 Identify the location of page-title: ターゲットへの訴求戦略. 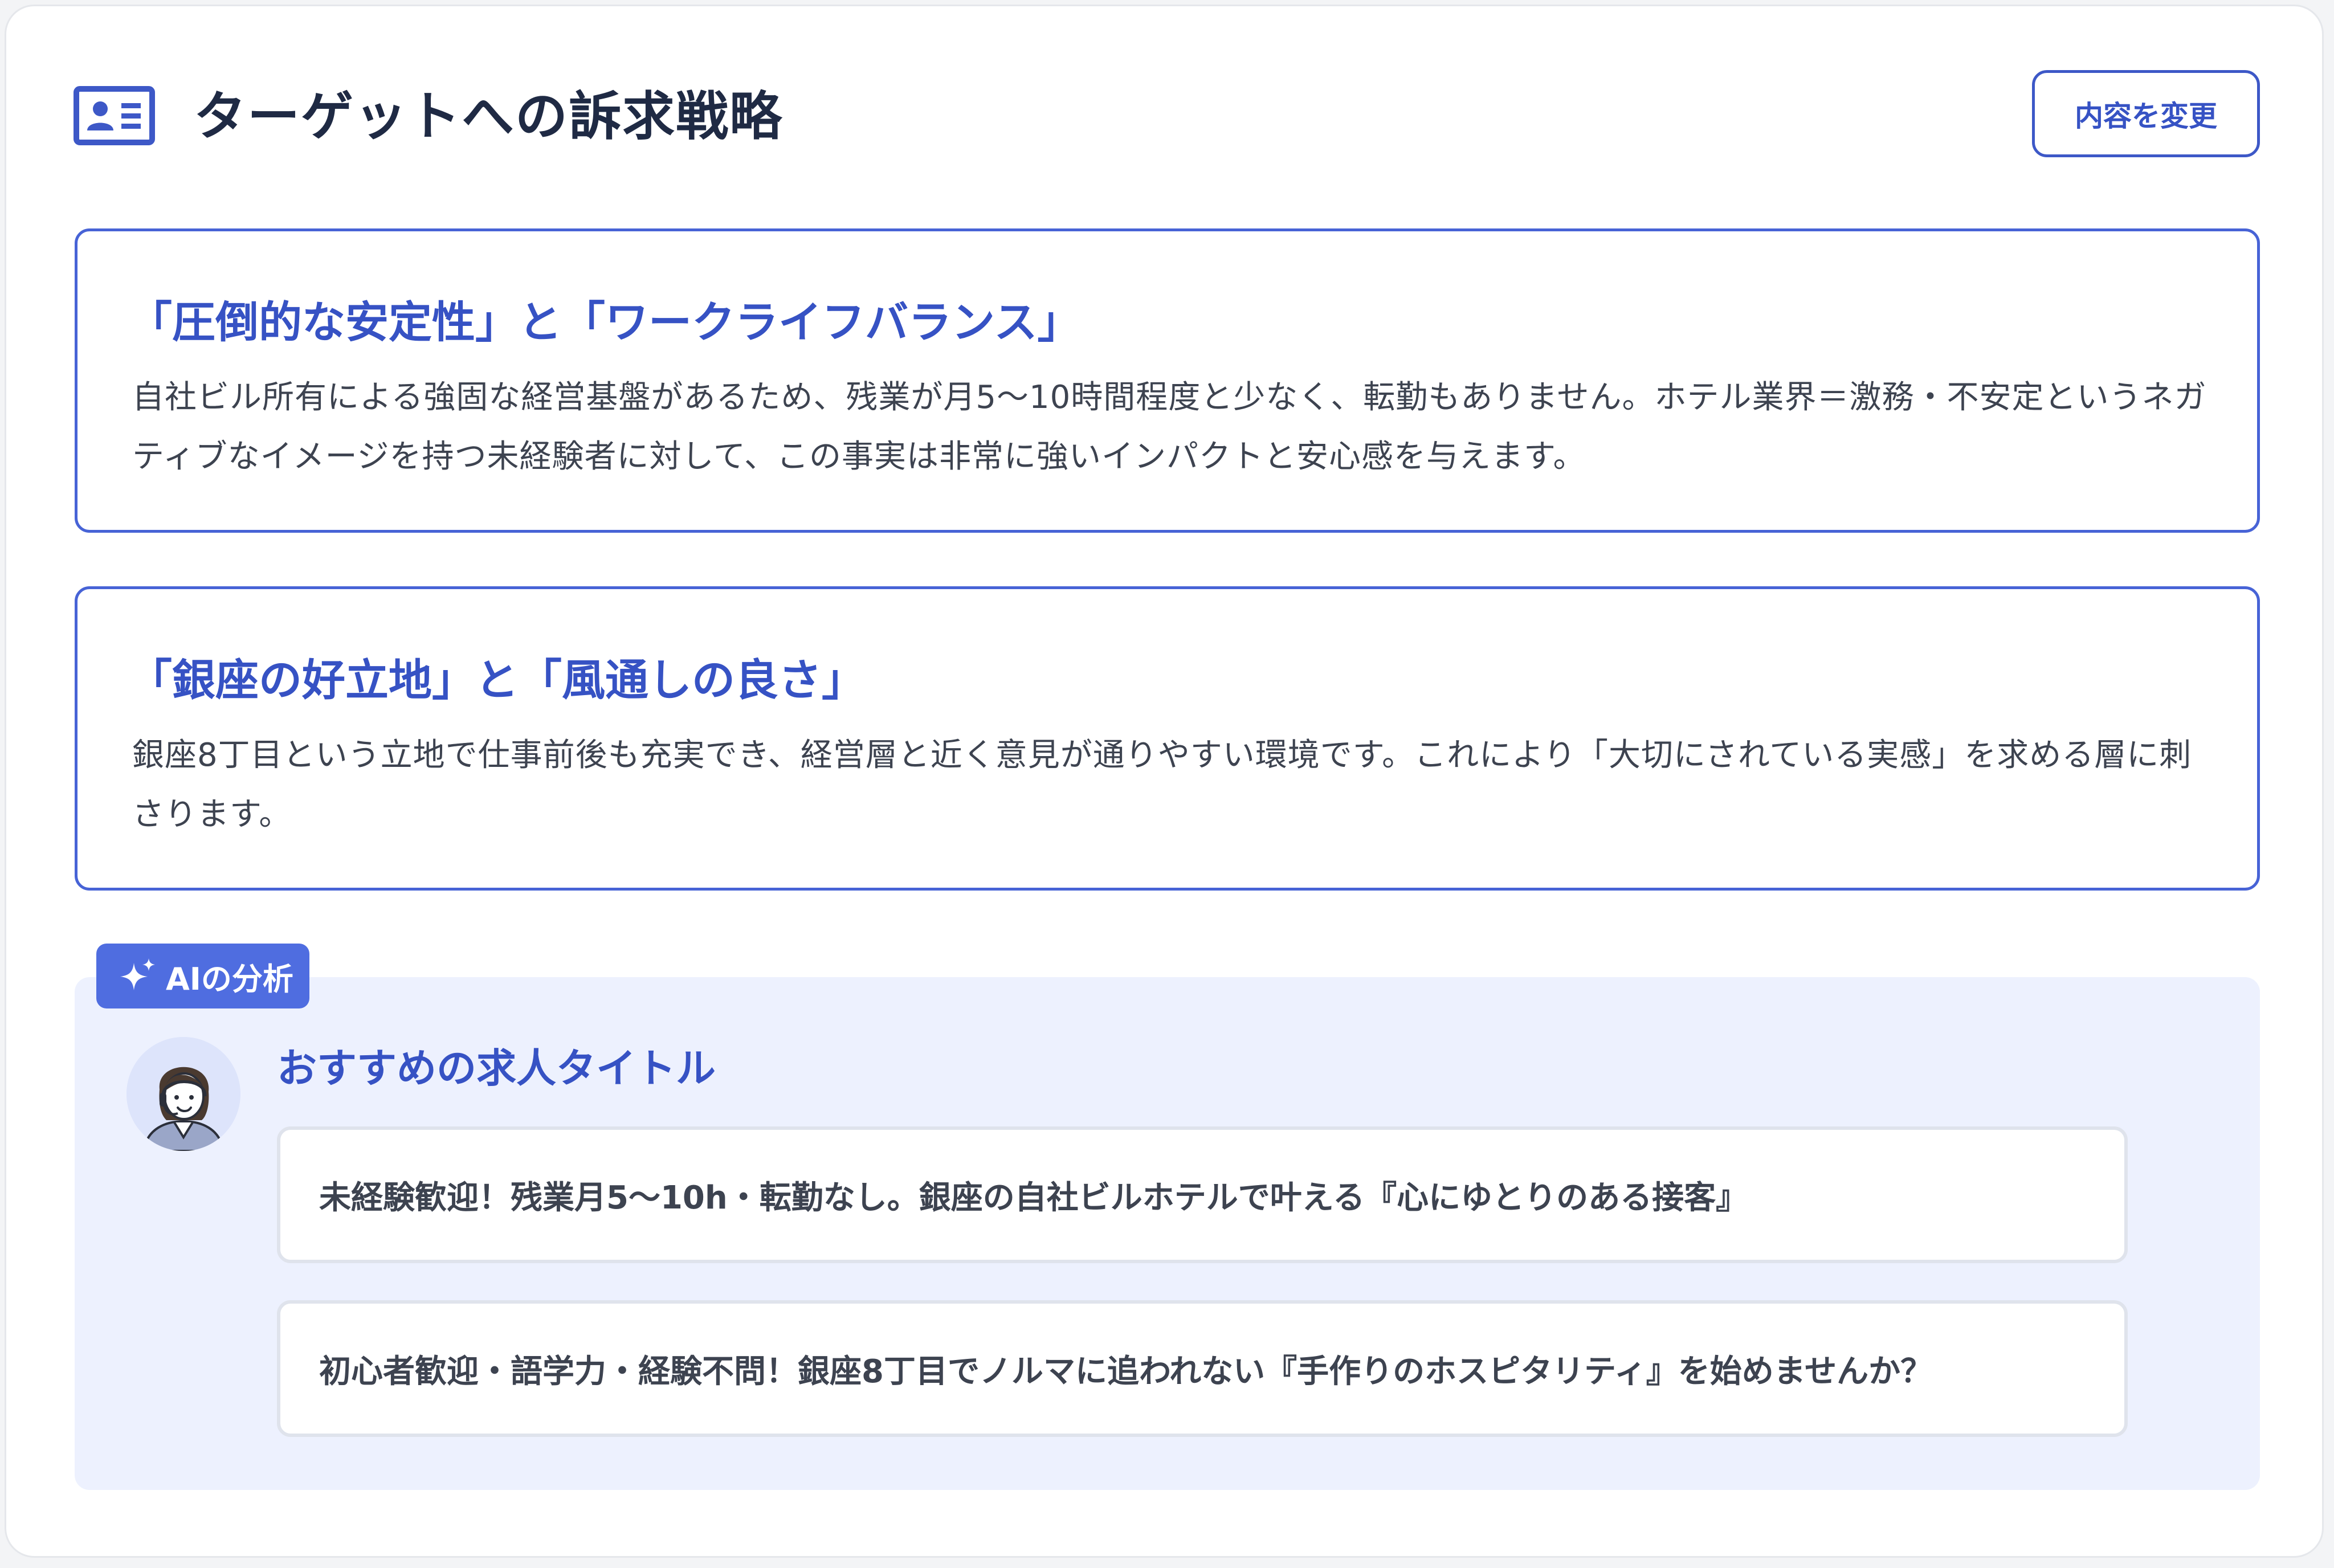
(489, 116).